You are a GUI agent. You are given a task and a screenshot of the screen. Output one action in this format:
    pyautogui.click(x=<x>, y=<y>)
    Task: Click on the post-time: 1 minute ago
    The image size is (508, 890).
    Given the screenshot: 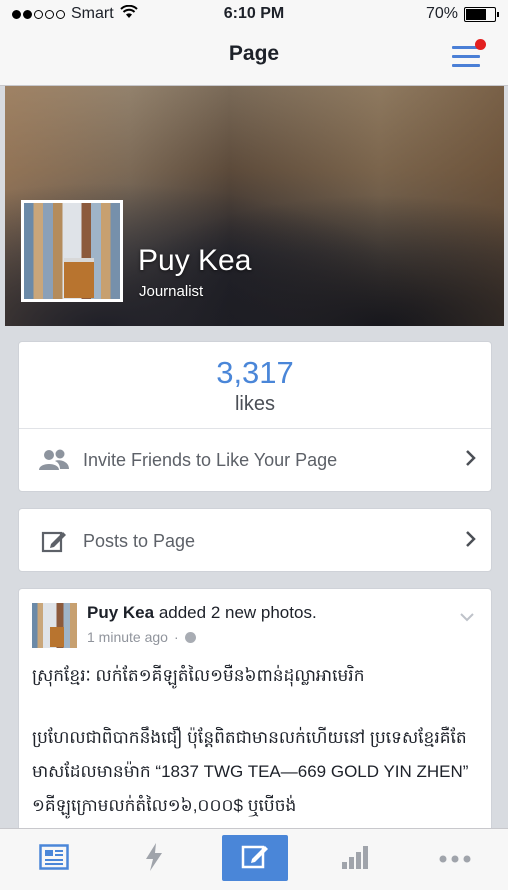 What is the action you would take?
    pyautogui.click(x=127, y=637)
    